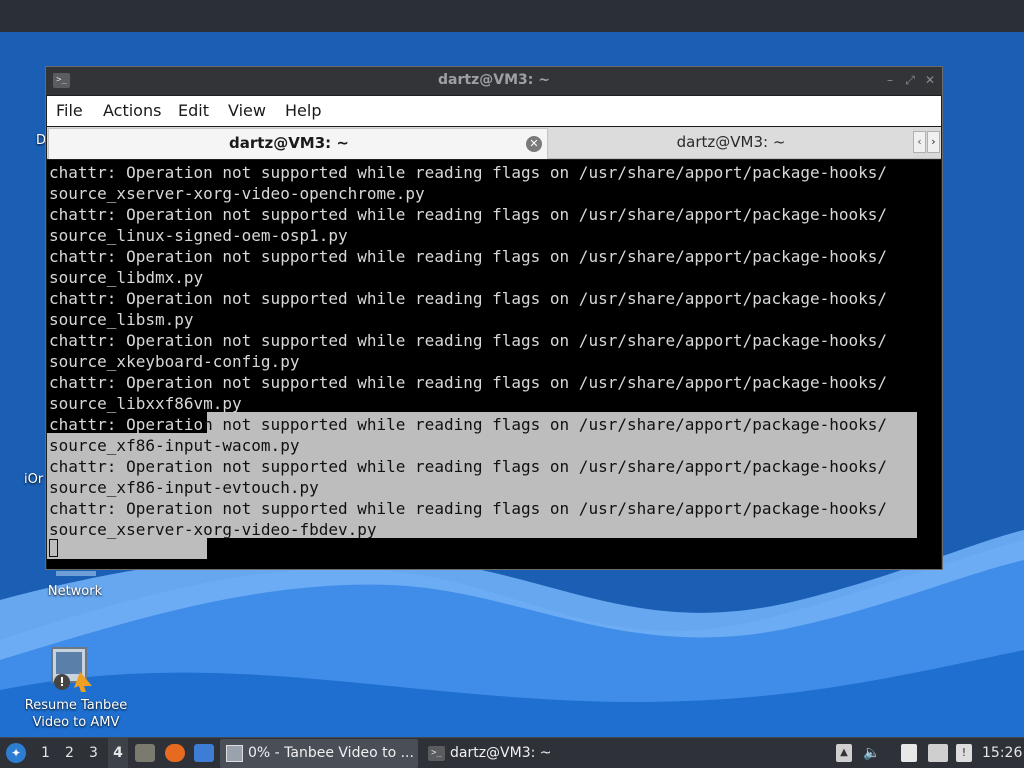 Image resolution: width=1024 pixels, height=768 pixels. Describe the element at coordinates (247, 111) in the screenshot. I see `menu-view: View` at that location.